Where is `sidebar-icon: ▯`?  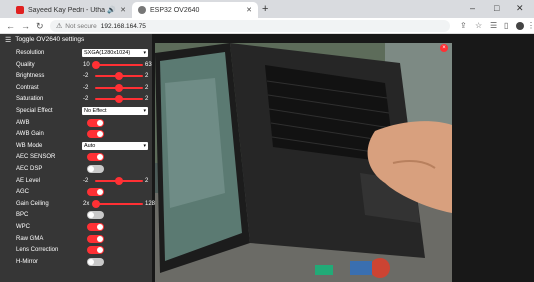
sidebar-icon: ▯ is located at coordinates (506, 26).